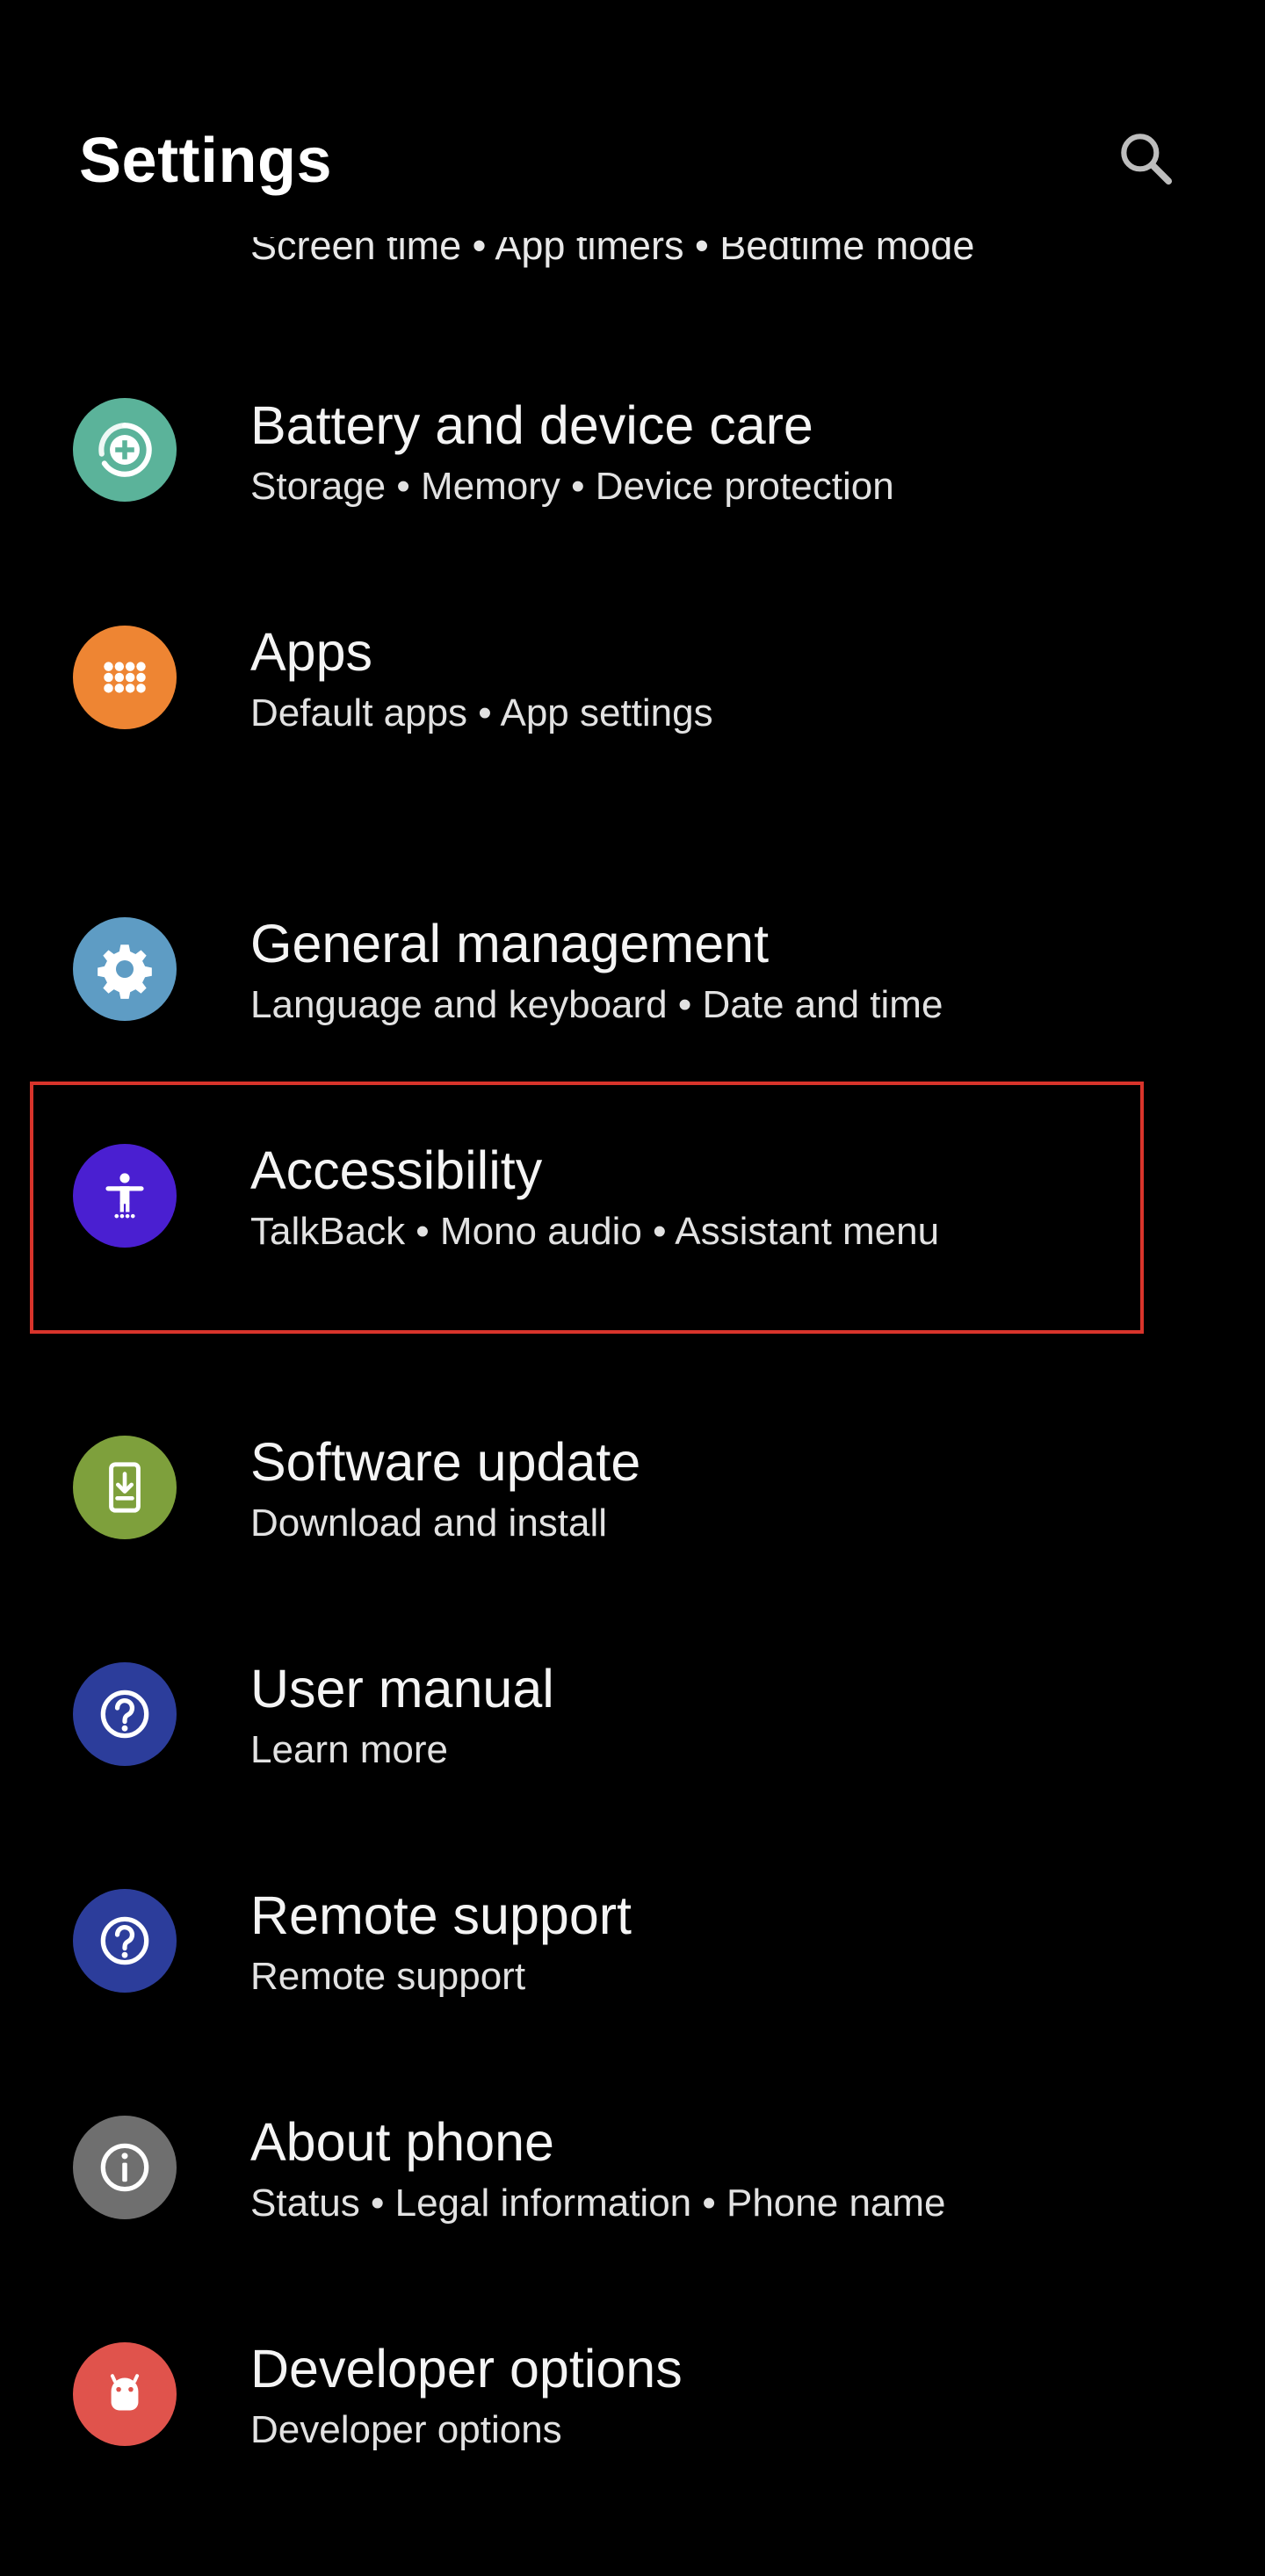 Image resolution: width=1265 pixels, height=2576 pixels. Describe the element at coordinates (125, 2394) in the screenshot. I see `android-icon` at that location.